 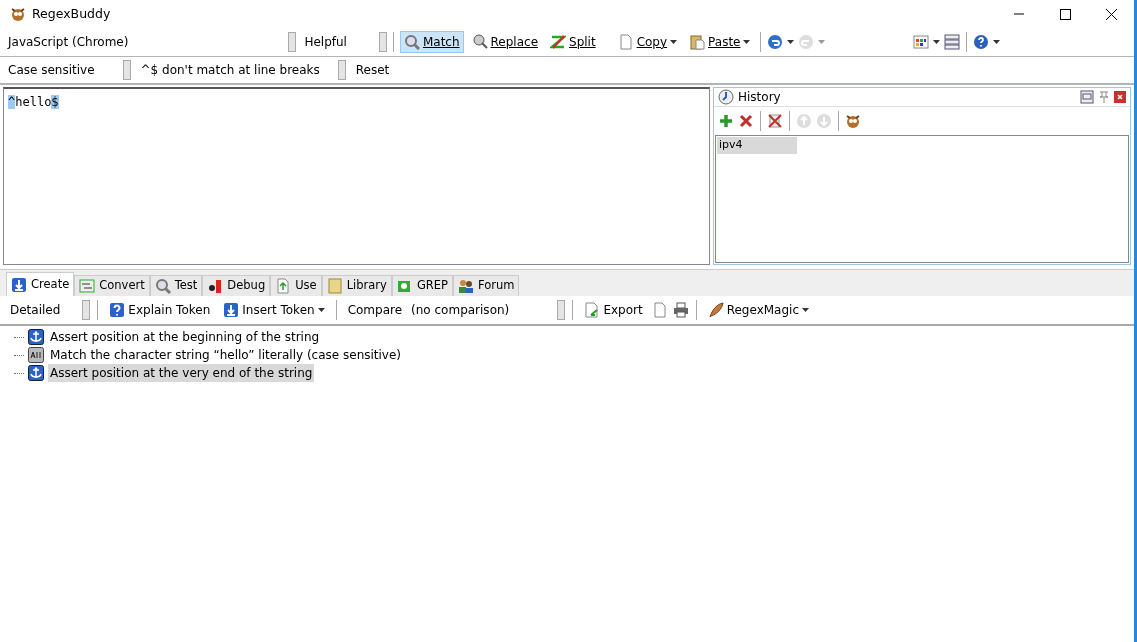 I want to click on maximize-icon, so click(x=1065, y=14).